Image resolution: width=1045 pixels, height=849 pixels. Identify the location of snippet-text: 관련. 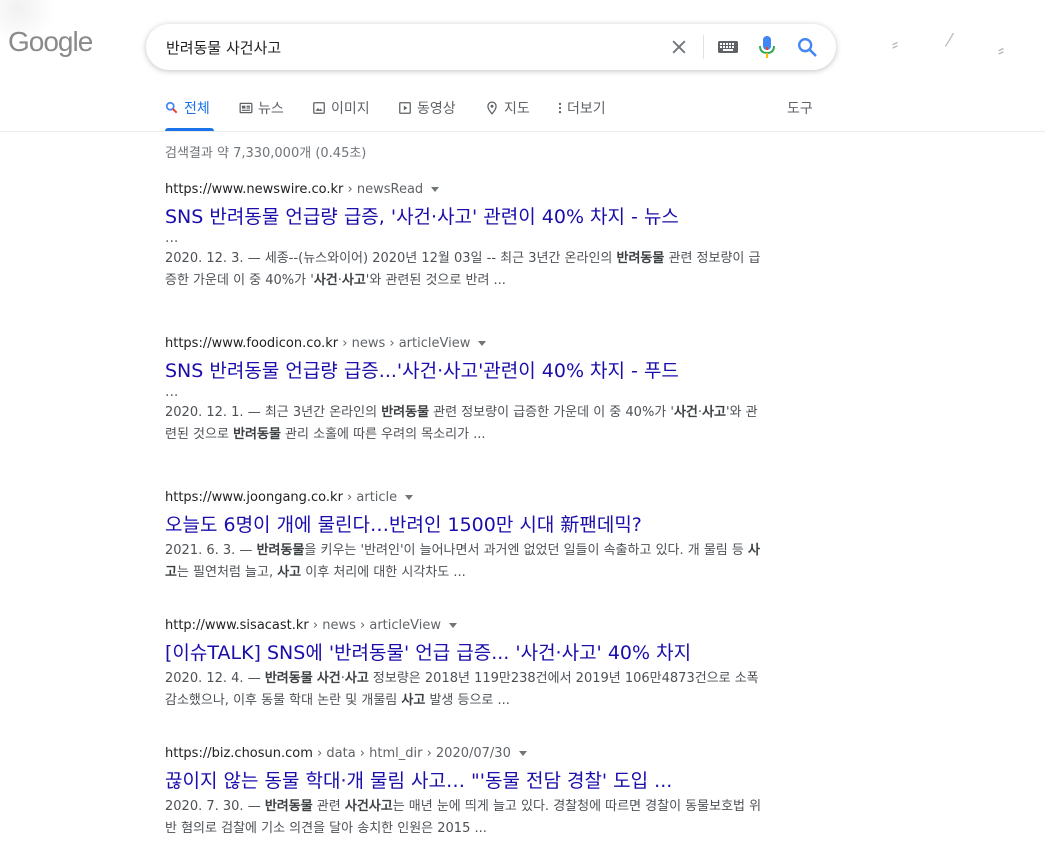
(328, 806).